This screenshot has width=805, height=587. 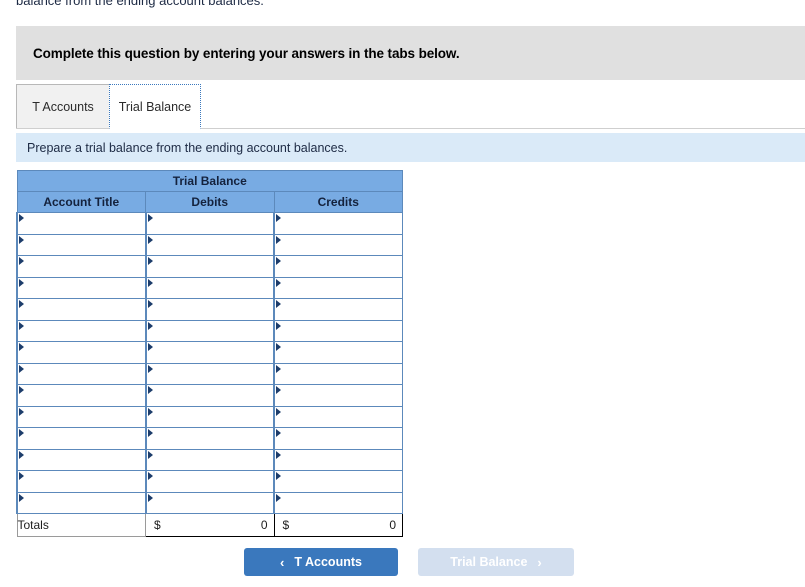 I want to click on chevron-right-icon: ›, so click(x=539, y=562).